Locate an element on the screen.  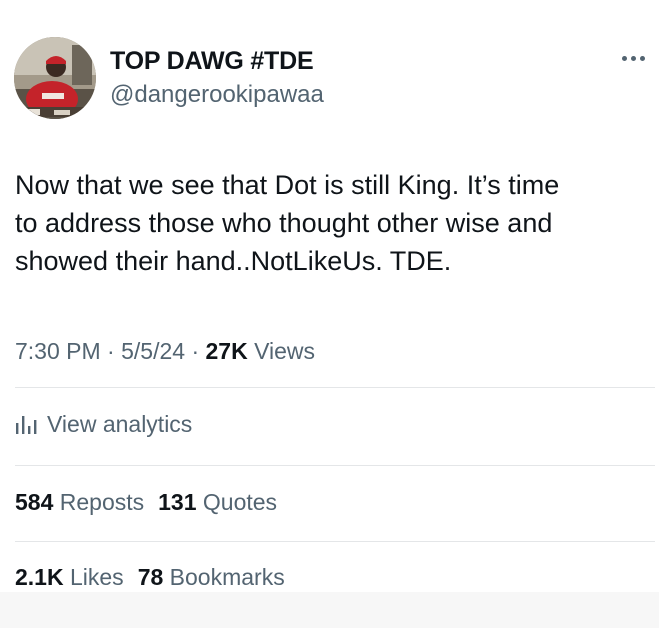
likes-link: 2.1K Likes is located at coordinates (69, 577).